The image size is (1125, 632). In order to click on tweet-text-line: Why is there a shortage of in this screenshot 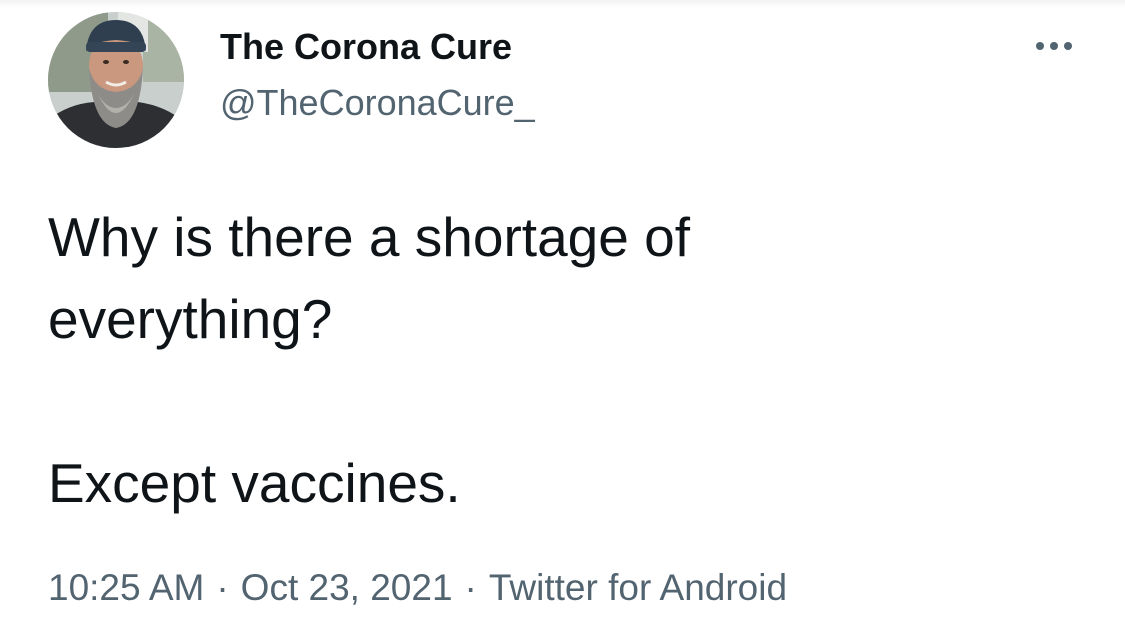, I will do `click(369, 237)`.